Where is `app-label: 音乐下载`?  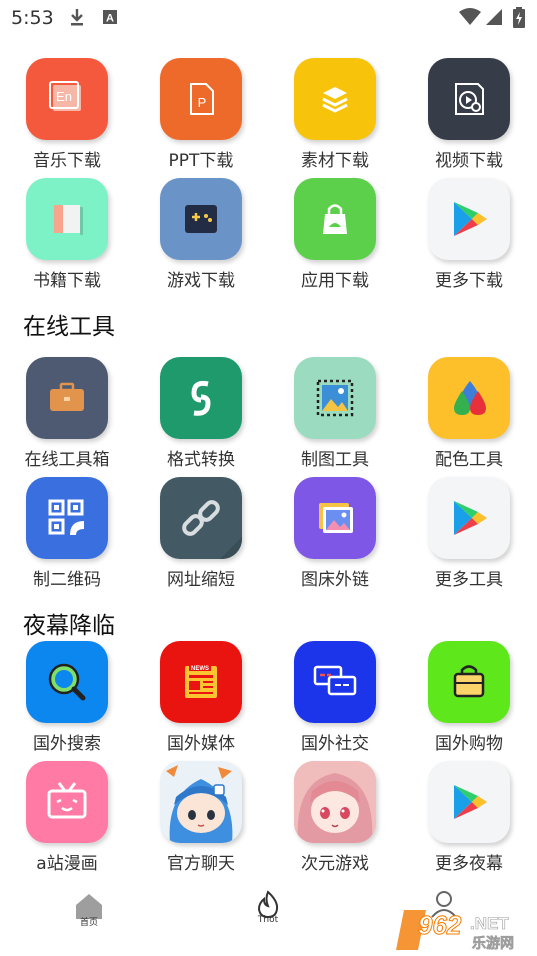
app-label: 音乐下载 is located at coordinates (67, 161).